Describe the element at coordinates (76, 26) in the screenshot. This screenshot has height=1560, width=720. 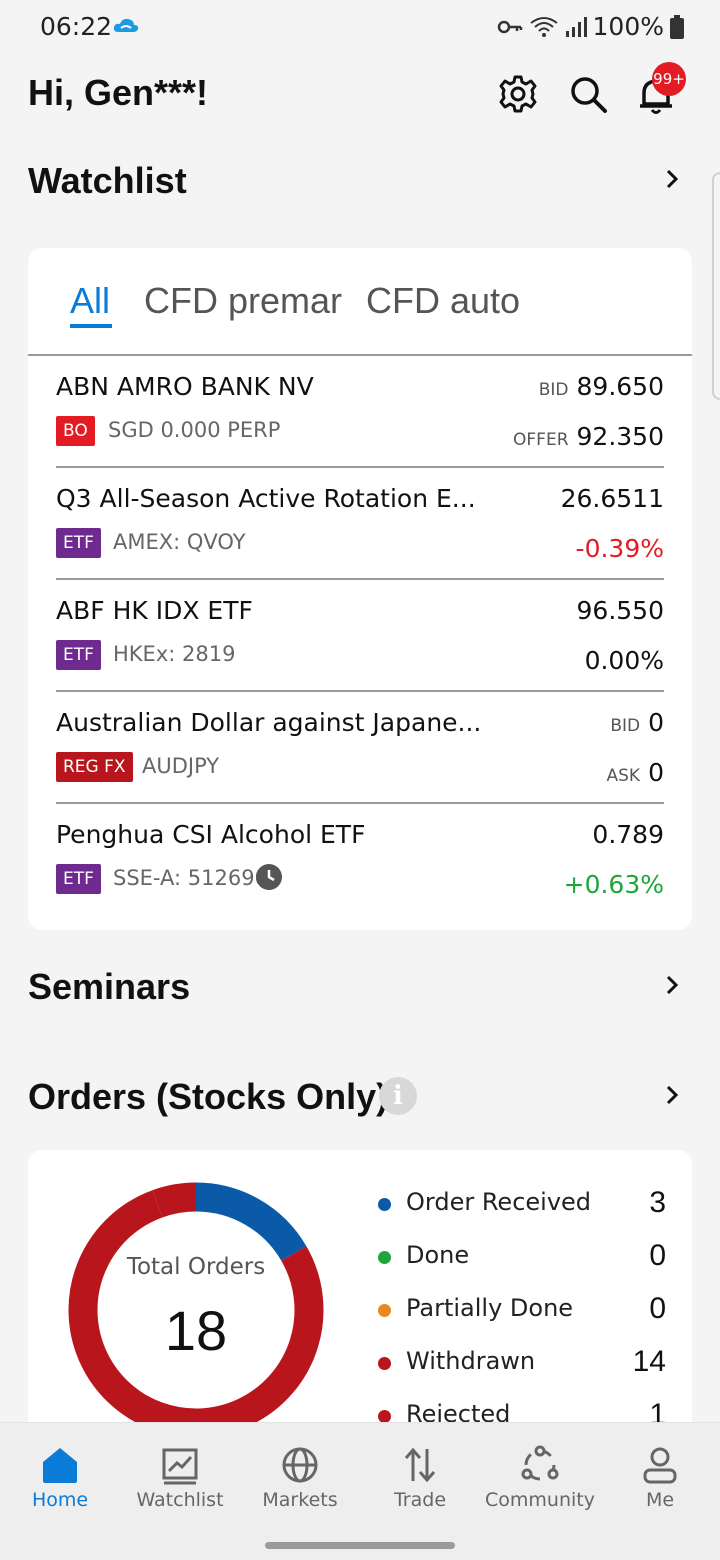
I see `status-time: 06:22` at that location.